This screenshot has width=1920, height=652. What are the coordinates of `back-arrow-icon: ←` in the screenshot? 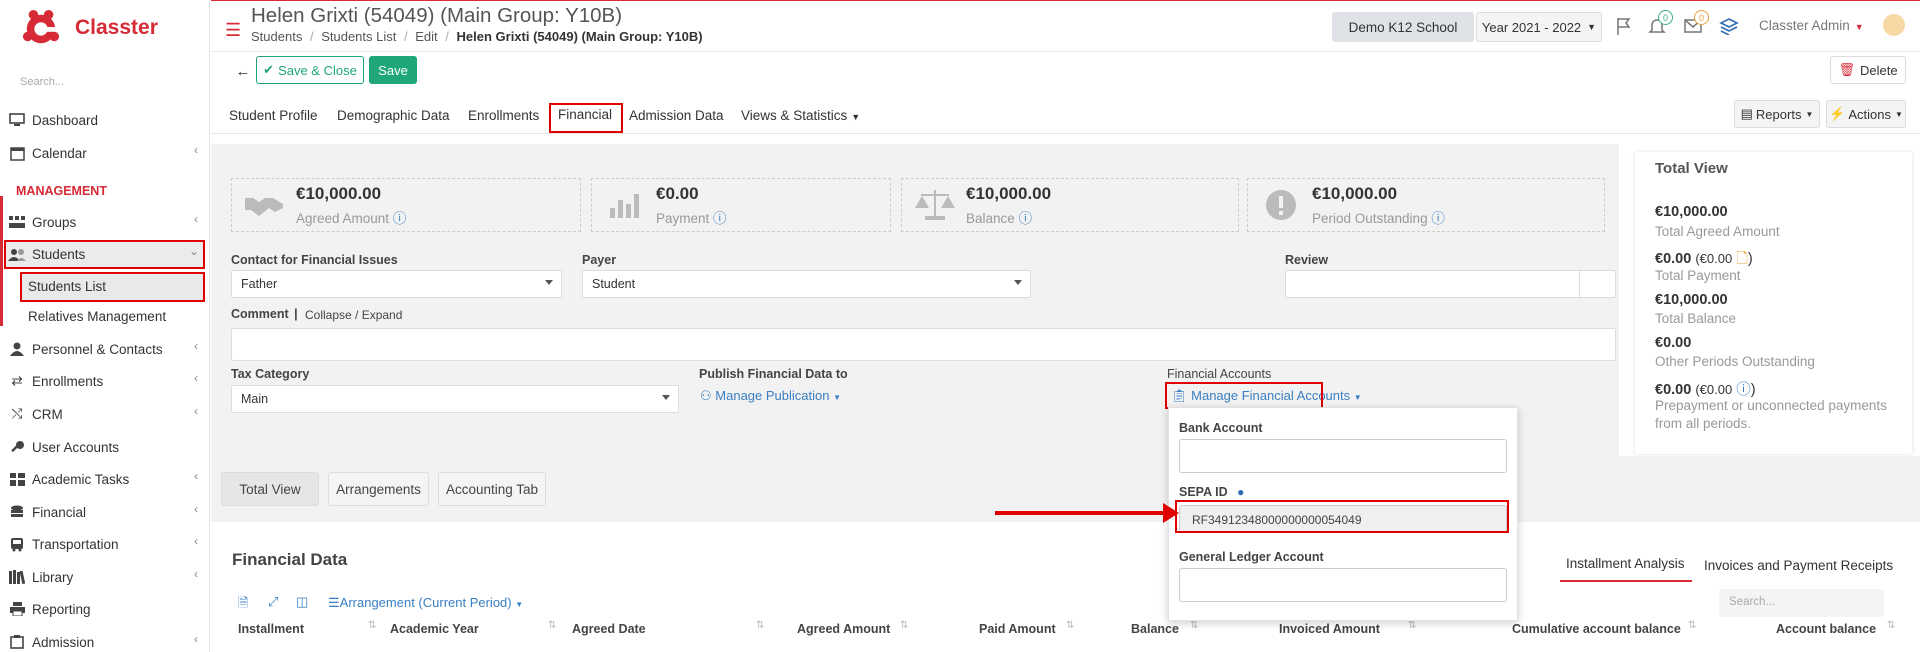 It's located at (243, 71).